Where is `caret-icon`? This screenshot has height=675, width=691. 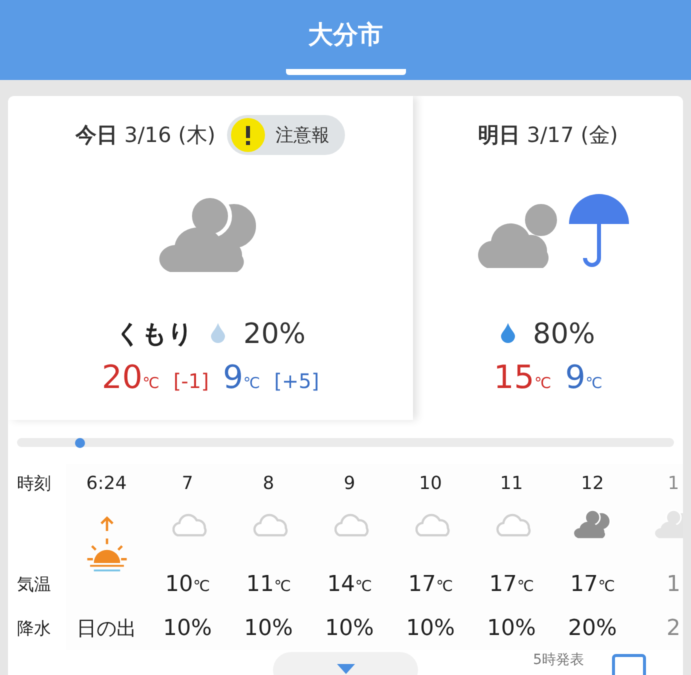 caret-icon is located at coordinates (345, 669).